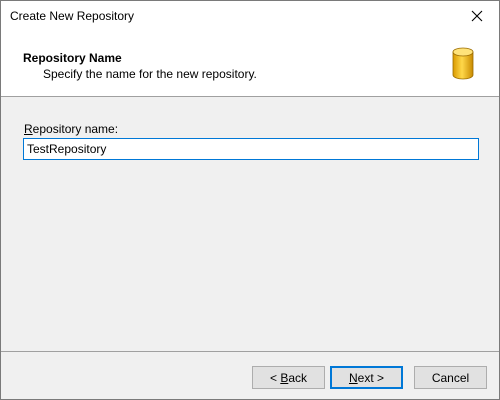 This screenshot has height=400, width=500. I want to click on back-button: < Back, so click(288, 377).